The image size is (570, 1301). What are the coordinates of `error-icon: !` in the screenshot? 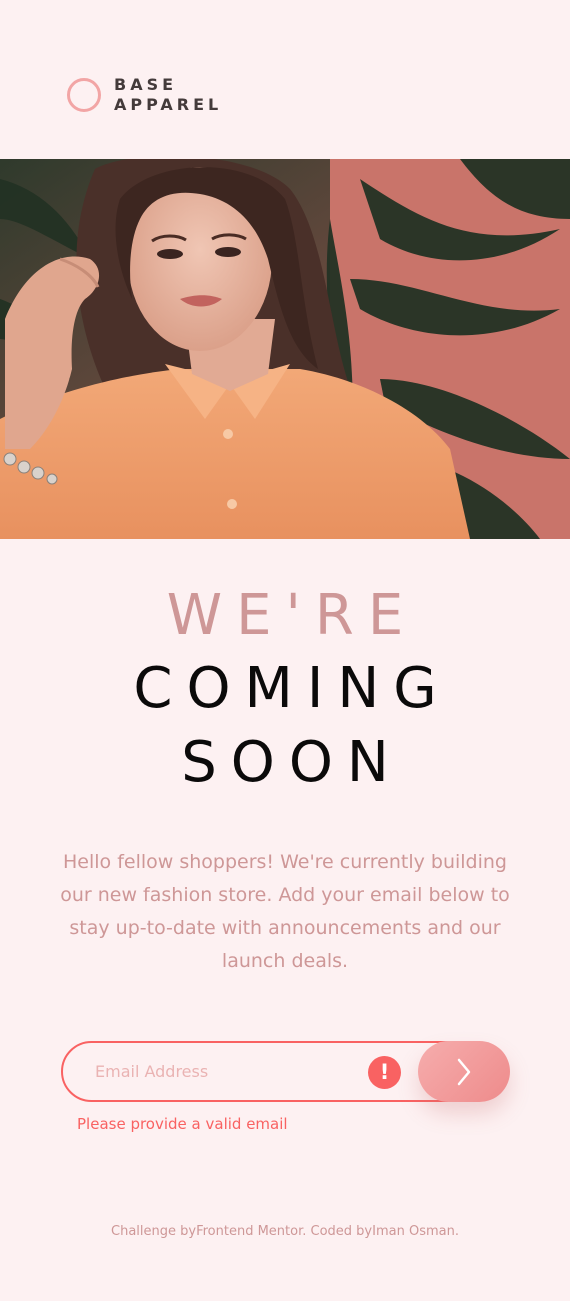 It's located at (384, 1072).